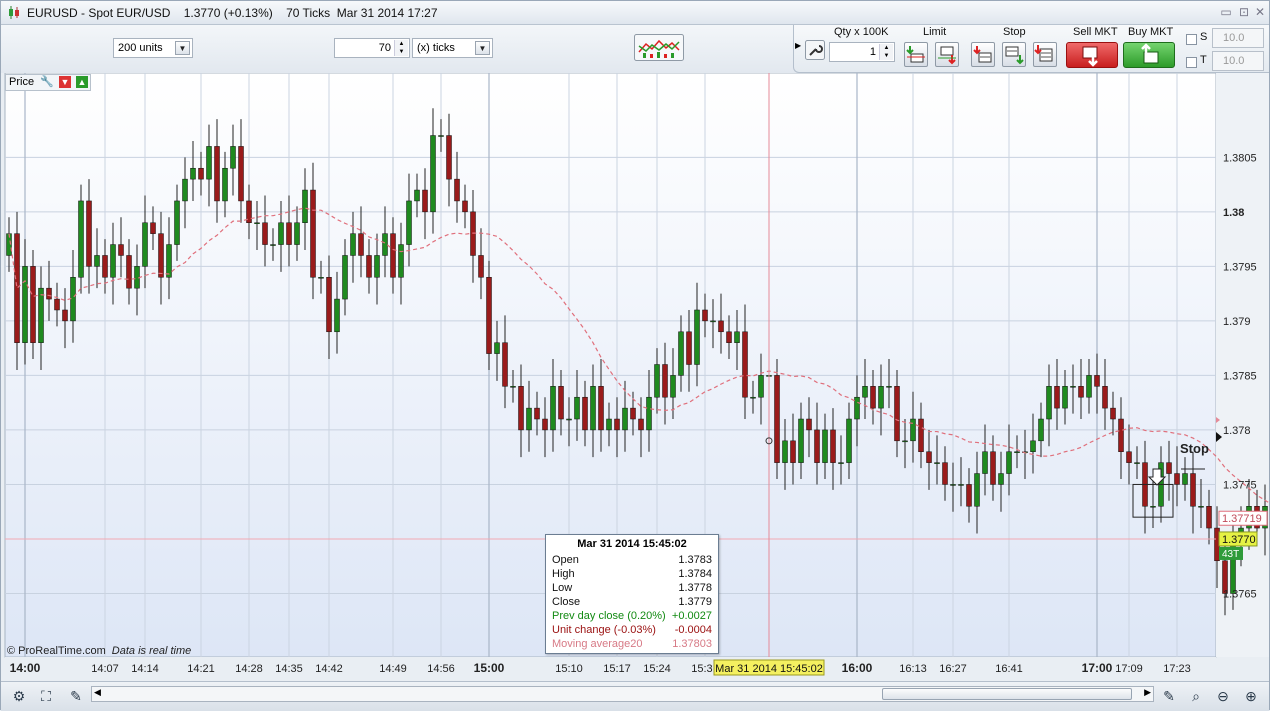  What do you see at coordinates (153, 48) in the screenshot?
I see `units-select: 200 units ▼` at bounding box center [153, 48].